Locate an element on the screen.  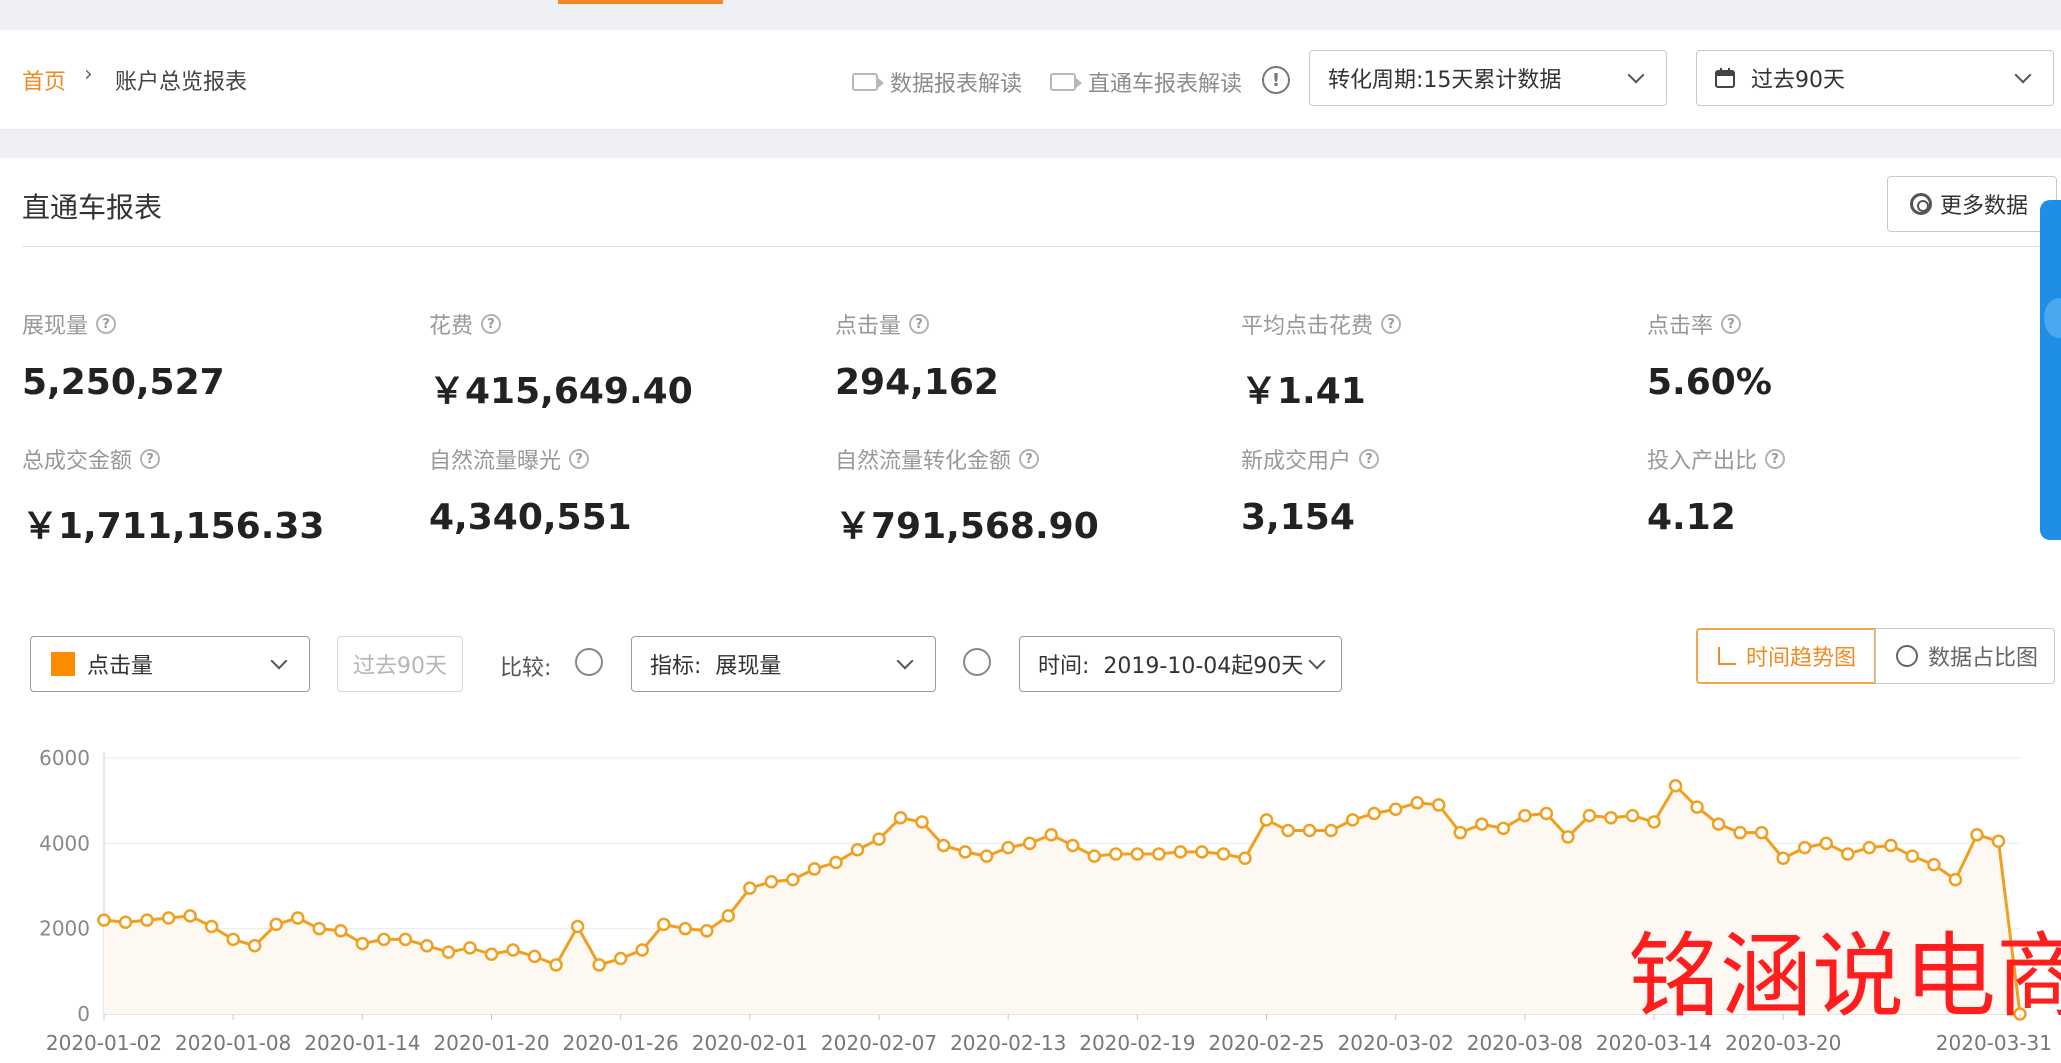
metric-value: 4,340,551 is located at coordinates (530, 517).